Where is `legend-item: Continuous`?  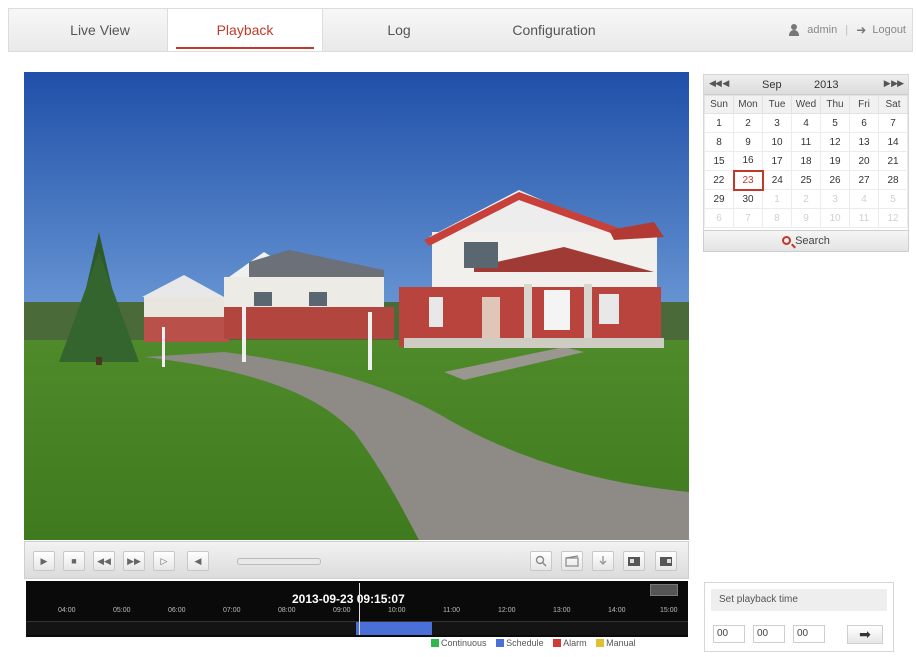 legend-item: Continuous is located at coordinates (459, 643).